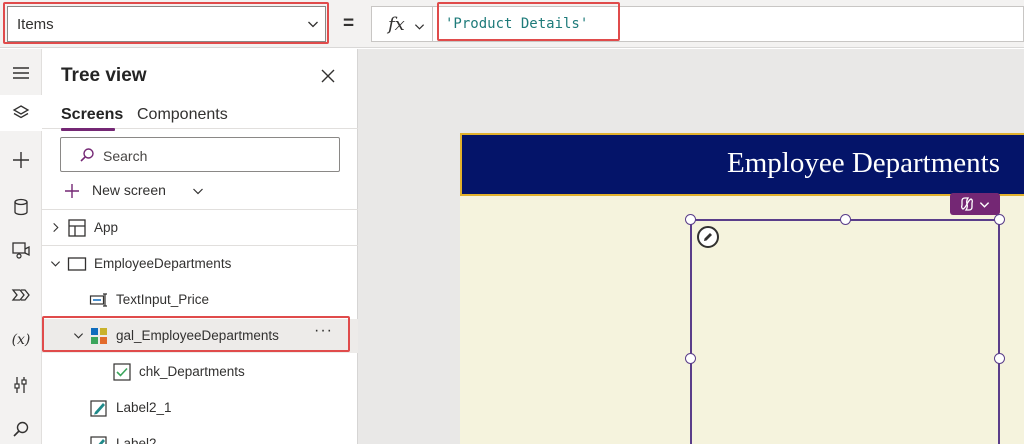 The width and height of the screenshot is (1024, 444). Describe the element at coordinates (182, 115) in the screenshot. I see `tab-components: Components` at that location.